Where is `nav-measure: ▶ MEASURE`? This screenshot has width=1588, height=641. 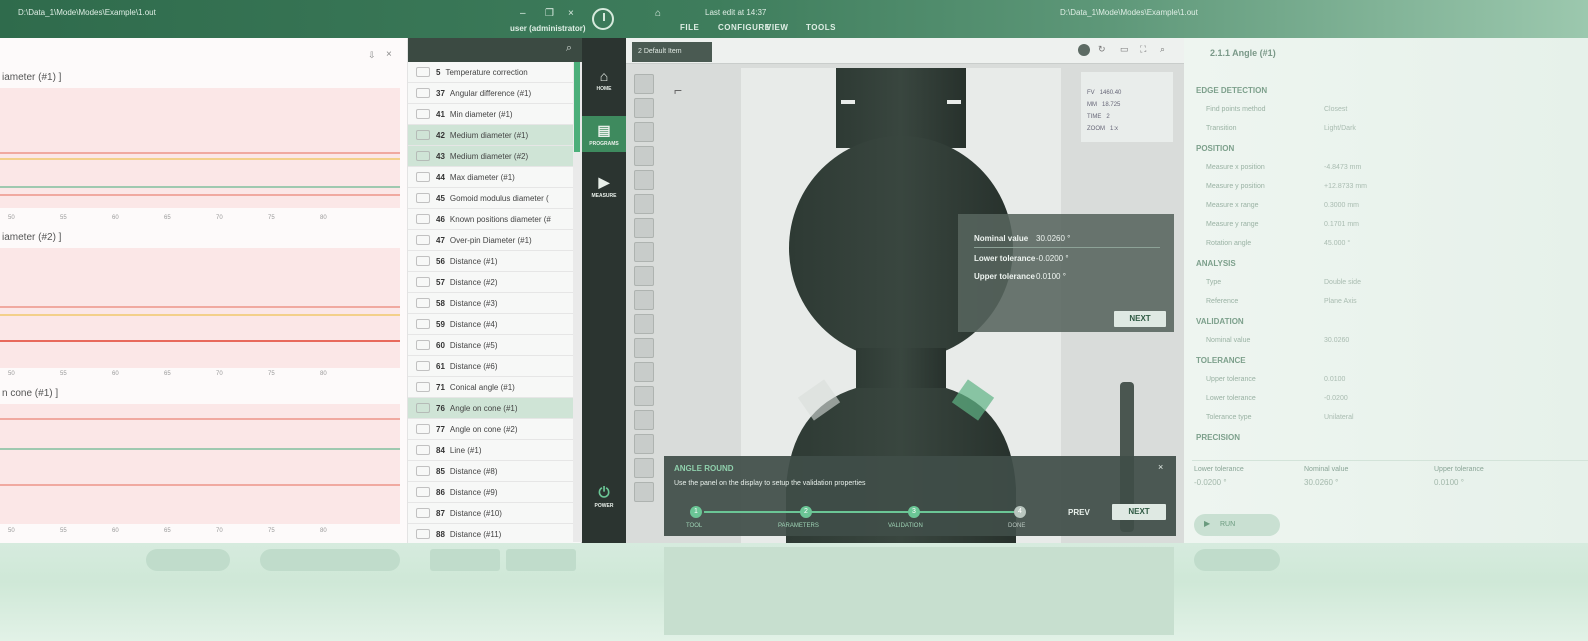
nav-measure: ▶ MEASURE is located at coordinates (604, 186).